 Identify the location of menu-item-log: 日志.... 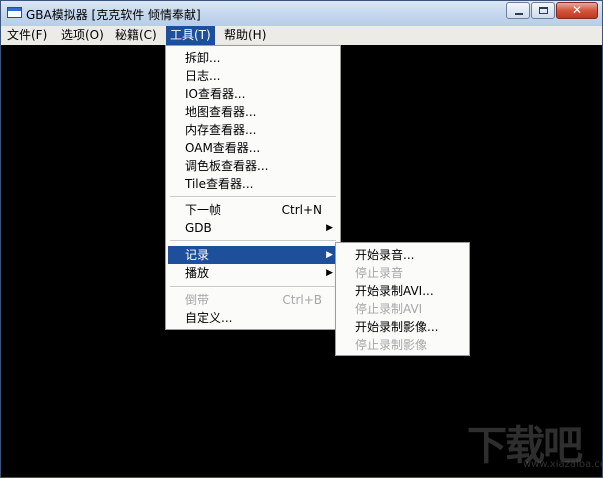
(253, 76).